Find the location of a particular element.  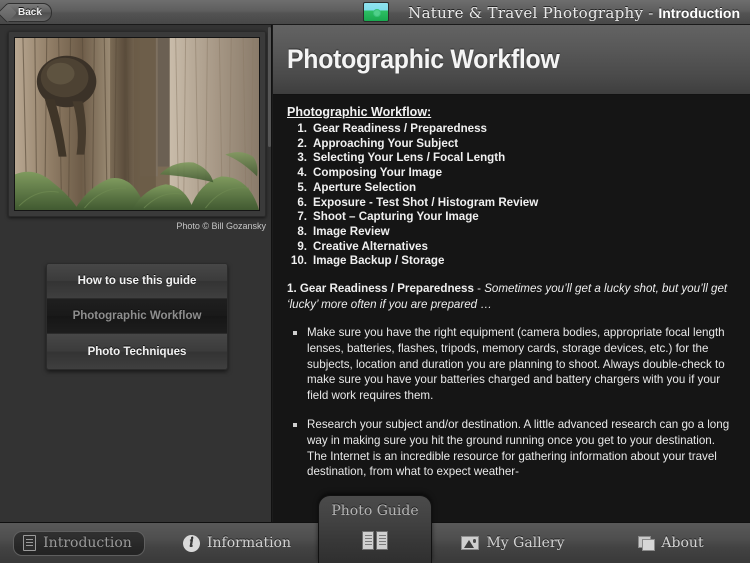

list-item-label: Creative Alternatives is located at coordinates (370, 246).